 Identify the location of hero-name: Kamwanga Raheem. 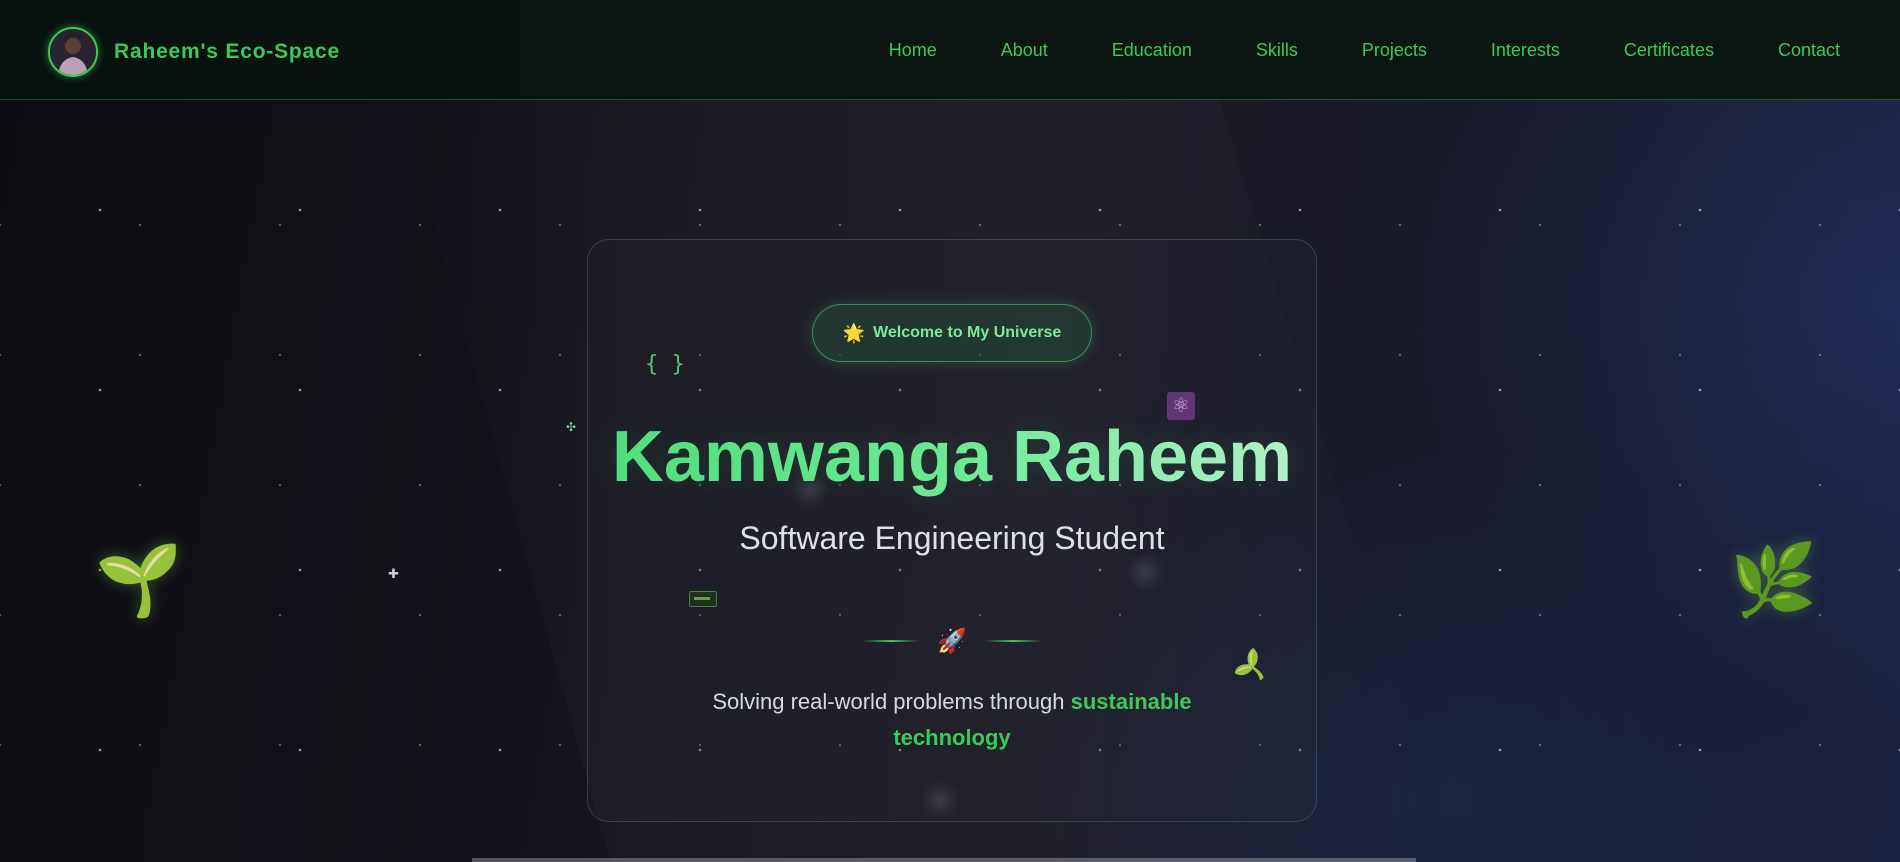
(952, 457).